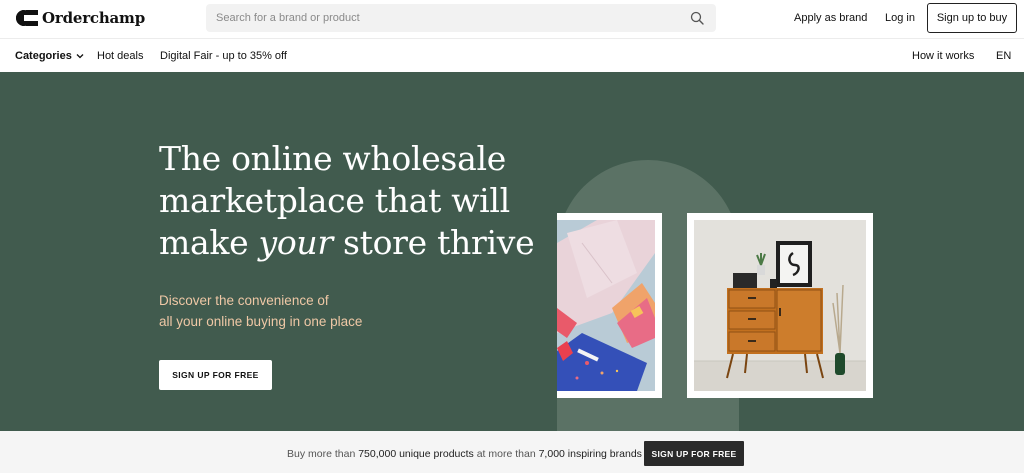 Image resolution: width=1024 pixels, height=473 pixels. Describe the element at coordinates (506, 454) in the screenshot. I see `promo-text-2: at more than` at that location.